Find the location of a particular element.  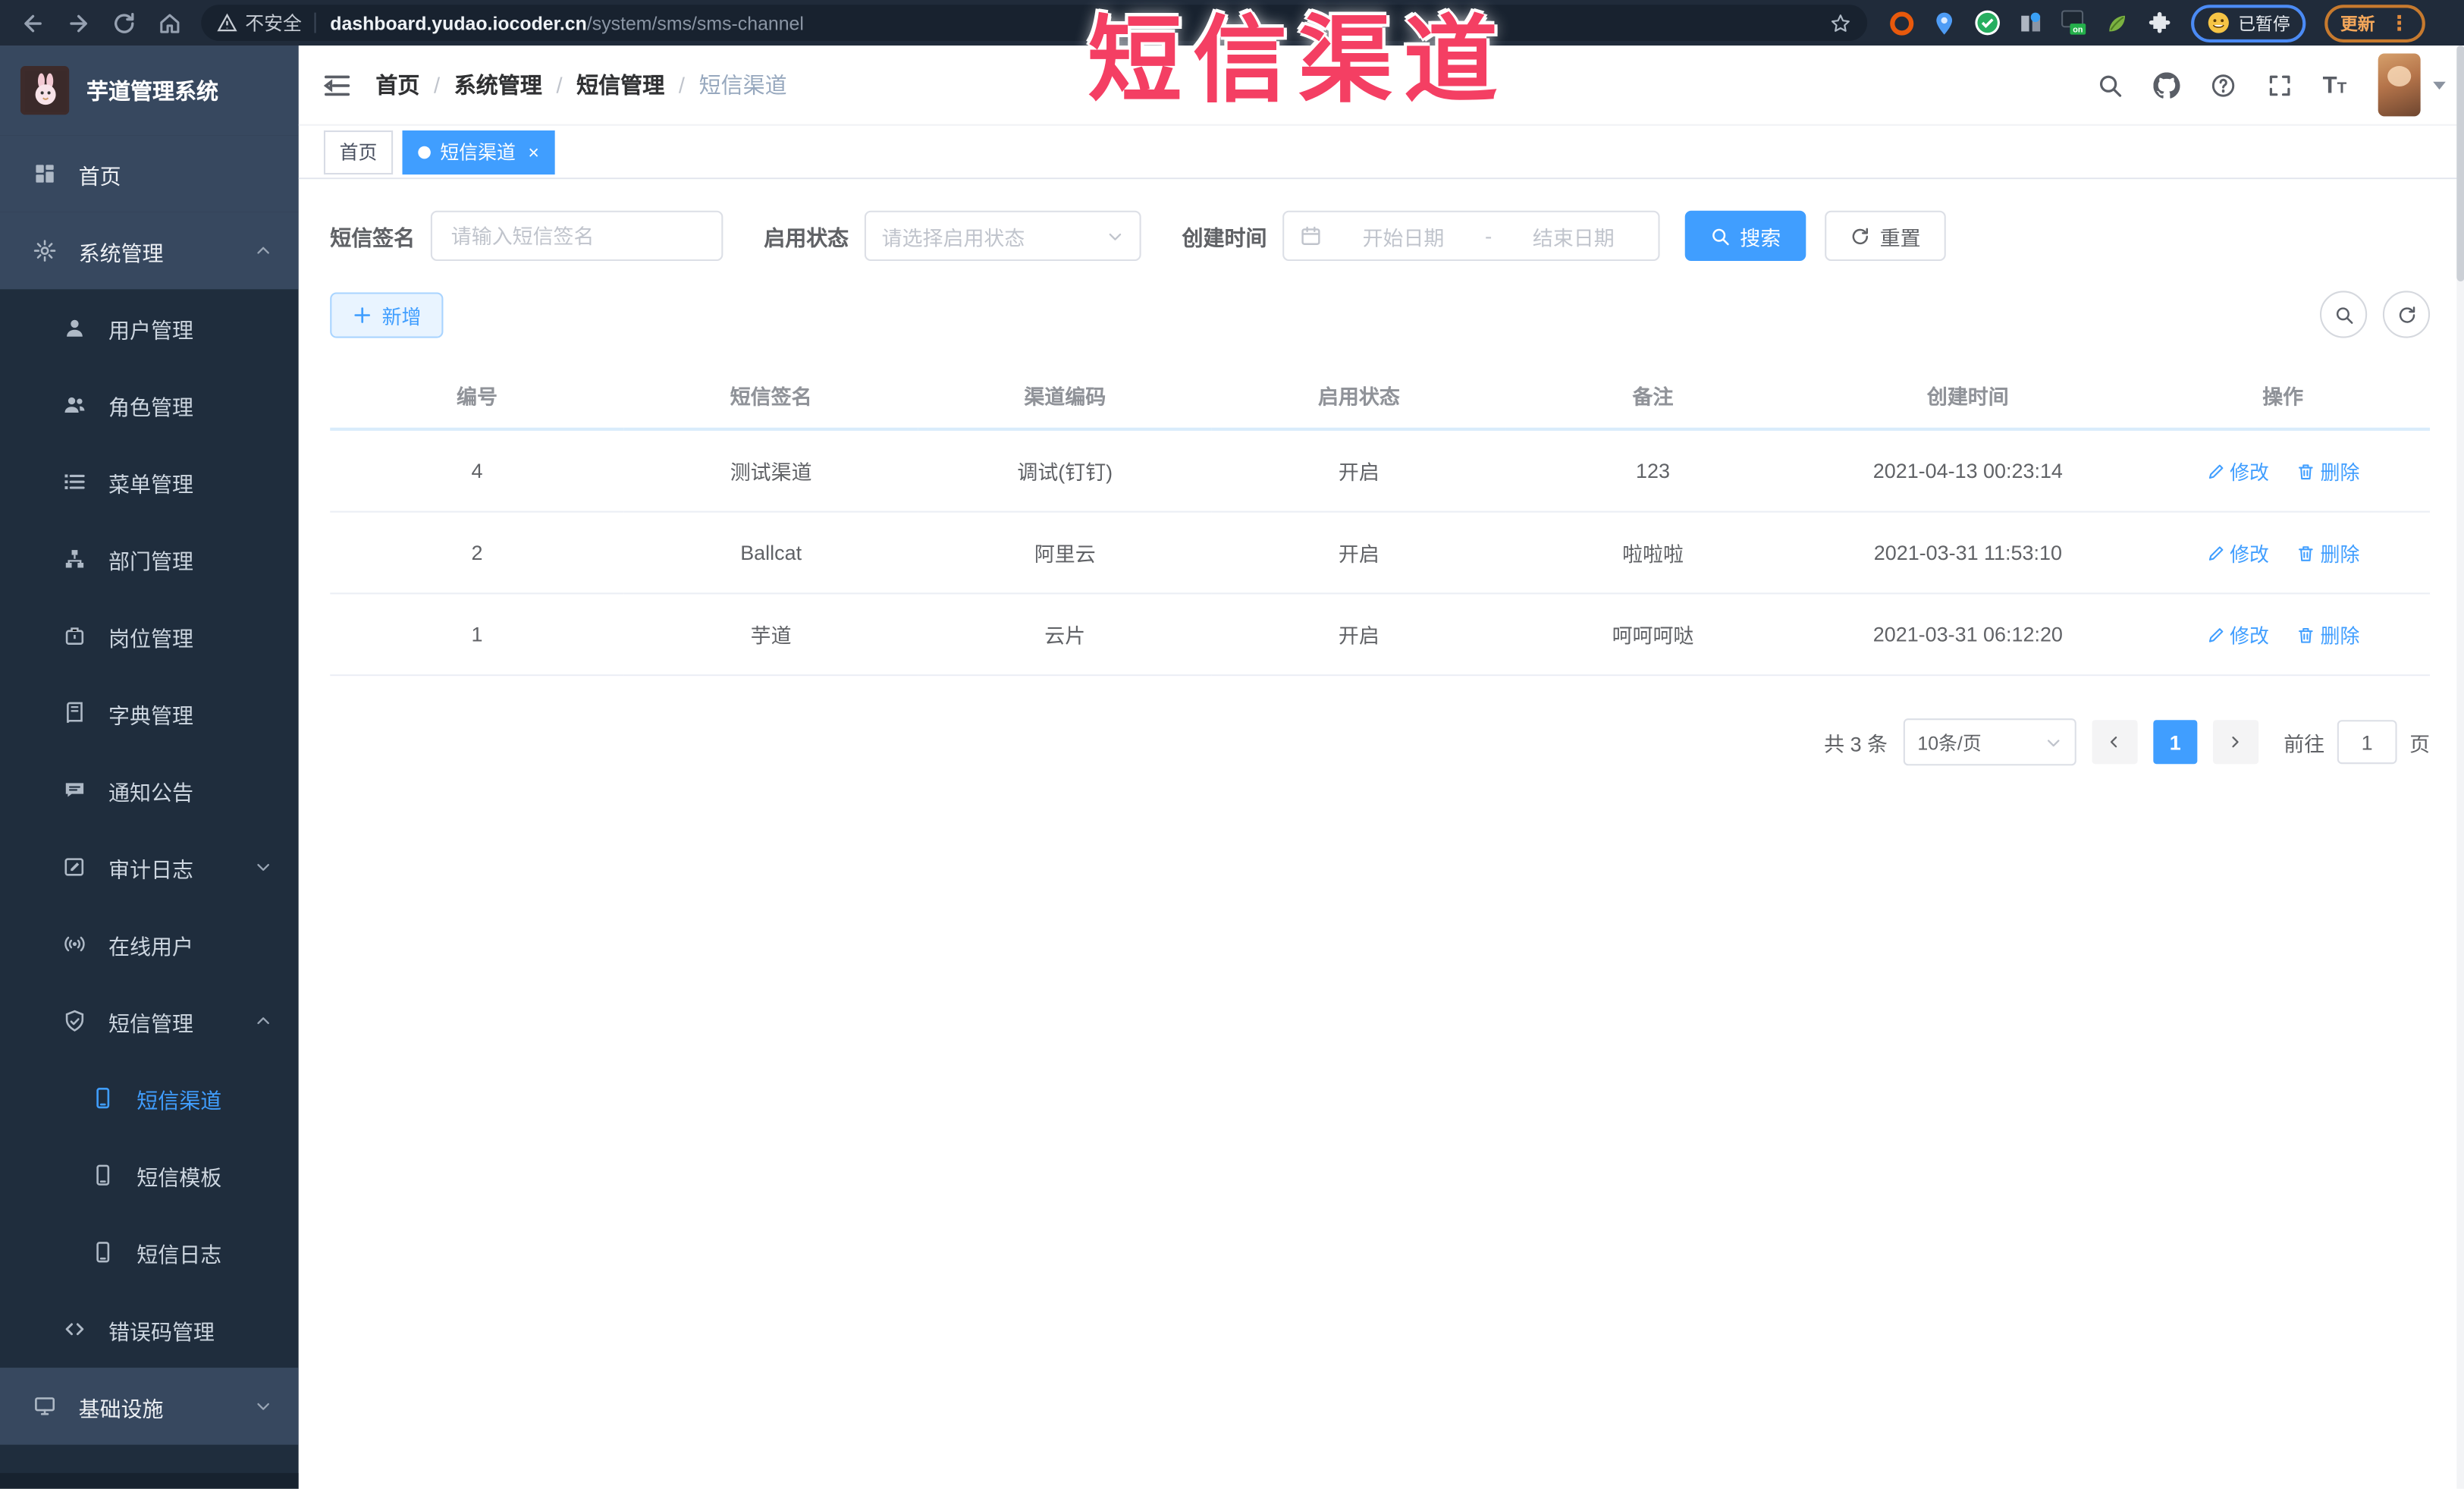

tag-home: 首页 is located at coordinates (359, 151).